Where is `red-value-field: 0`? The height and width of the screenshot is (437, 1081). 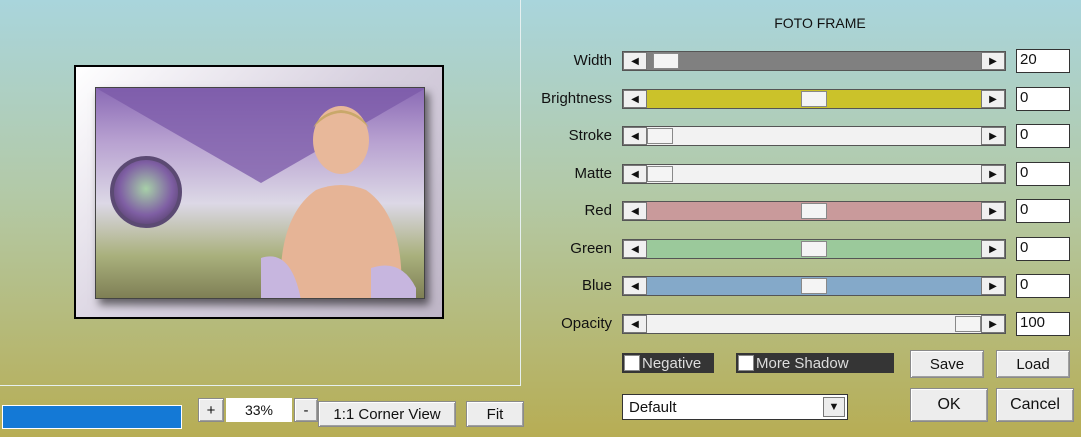
red-value-field: 0 is located at coordinates (1043, 211).